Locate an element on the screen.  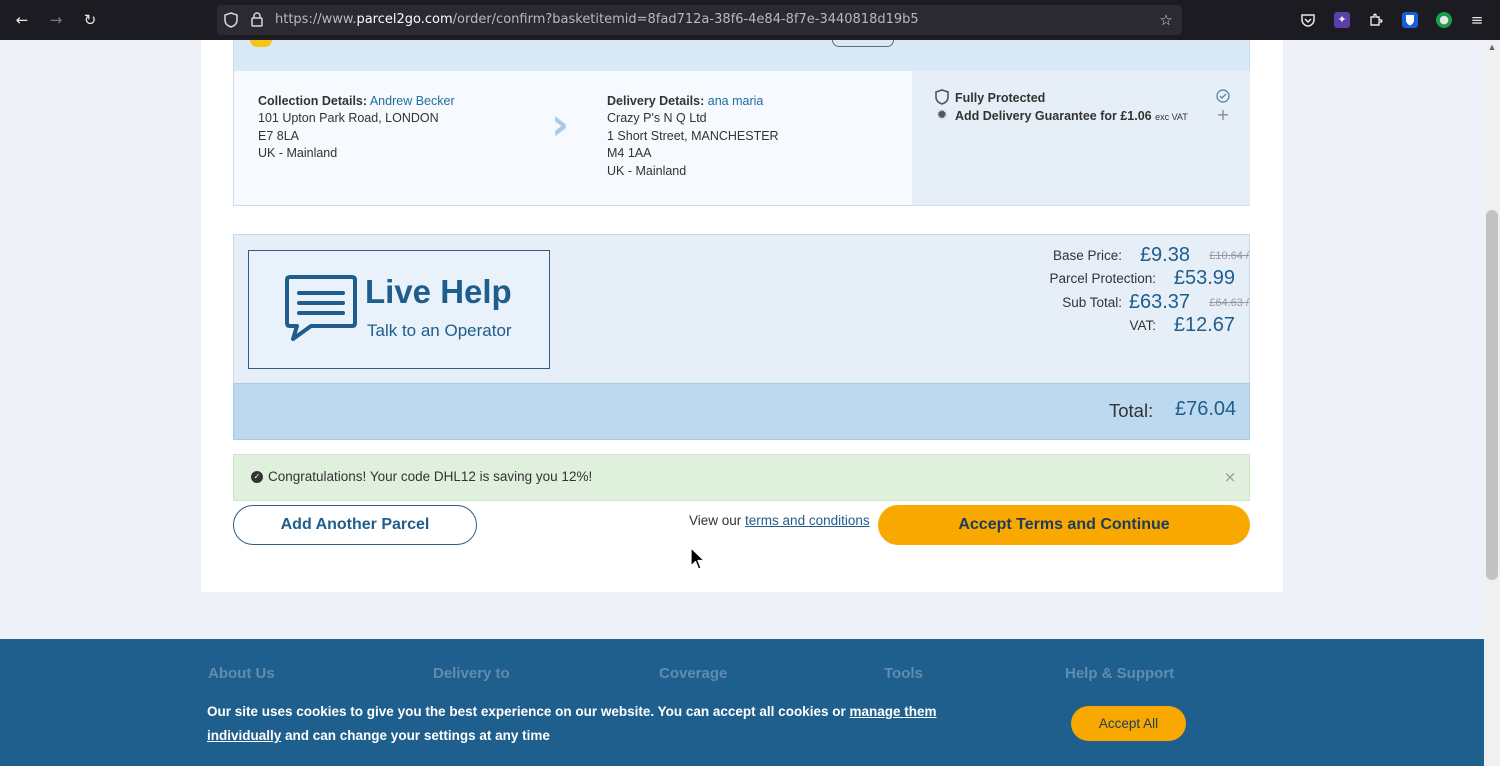
mouse-cursor-icon is located at coordinates (697, 558).